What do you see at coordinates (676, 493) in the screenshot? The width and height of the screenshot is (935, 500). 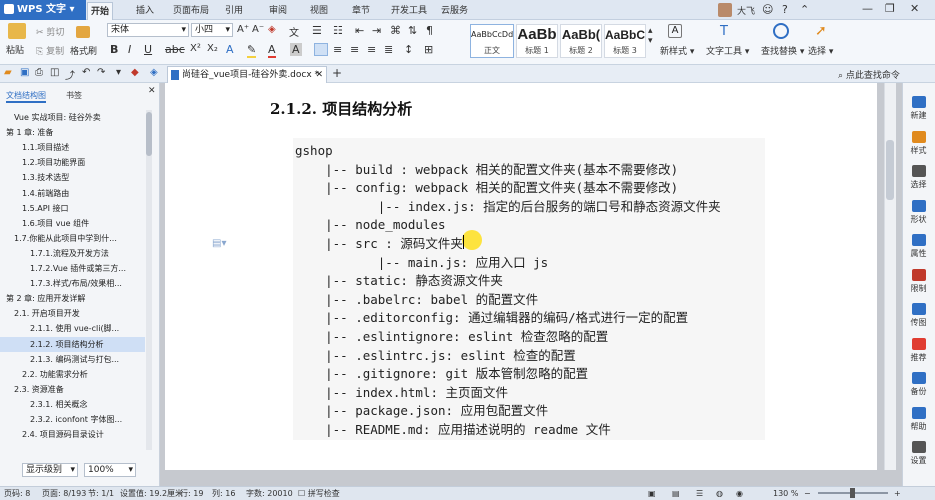 I see `page-view-icon: ▤` at bounding box center [676, 493].